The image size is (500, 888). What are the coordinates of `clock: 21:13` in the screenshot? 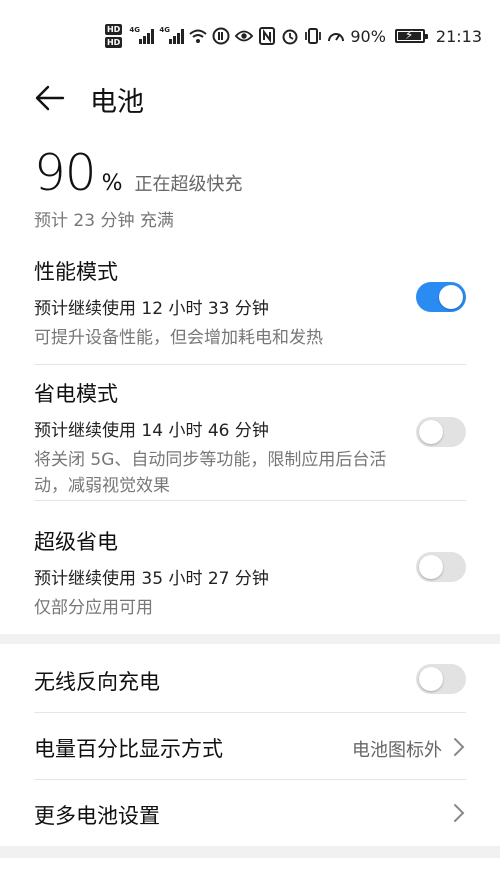 It's located at (458, 36).